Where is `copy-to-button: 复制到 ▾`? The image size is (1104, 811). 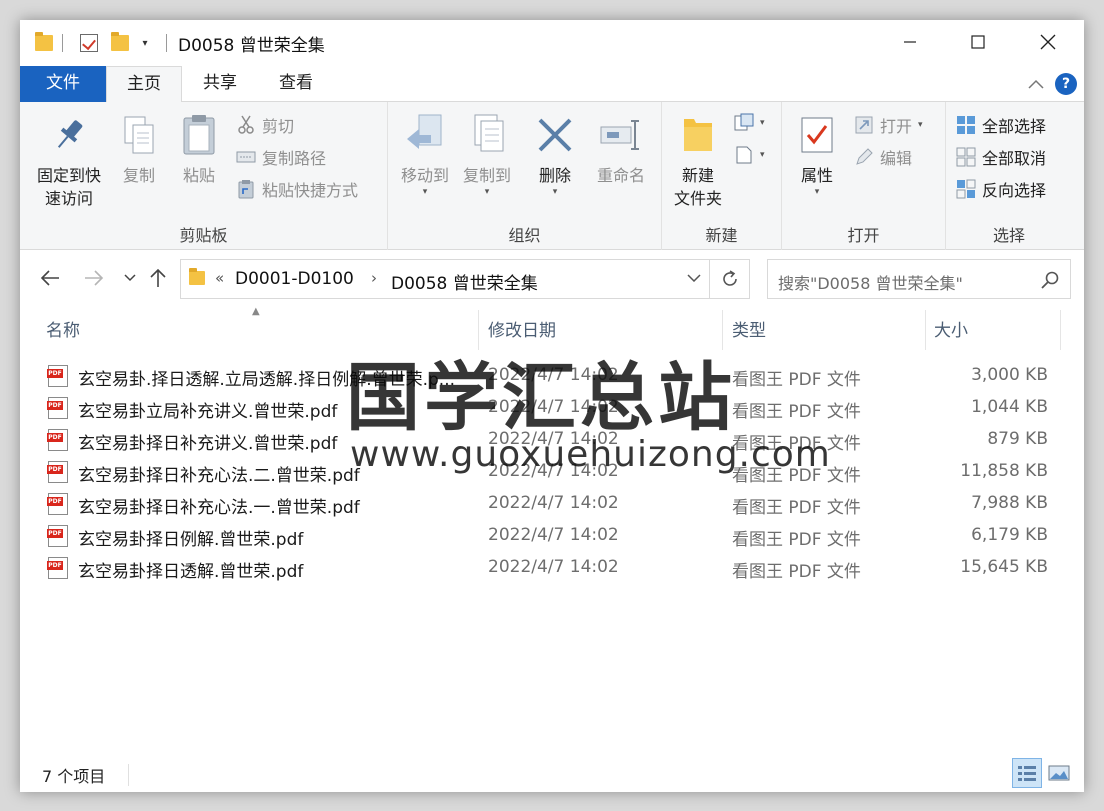 copy-to-button: 复制到 ▾ is located at coordinates (487, 154).